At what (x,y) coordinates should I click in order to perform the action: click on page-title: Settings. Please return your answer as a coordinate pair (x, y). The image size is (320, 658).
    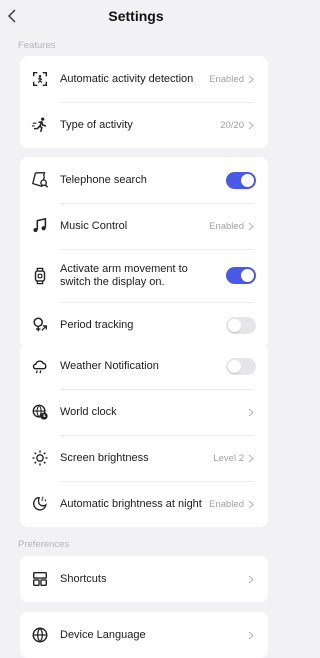
    Looking at the image, I should click on (136, 16).